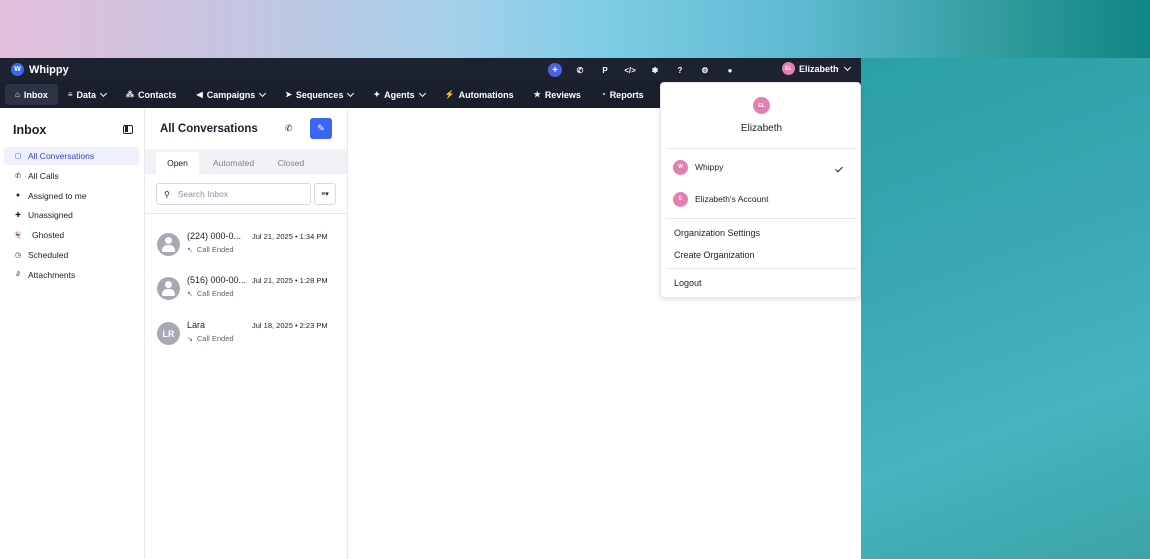 The height and width of the screenshot is (559, 1150). I want to click on clock-icon: ◷, so click(18, 255).